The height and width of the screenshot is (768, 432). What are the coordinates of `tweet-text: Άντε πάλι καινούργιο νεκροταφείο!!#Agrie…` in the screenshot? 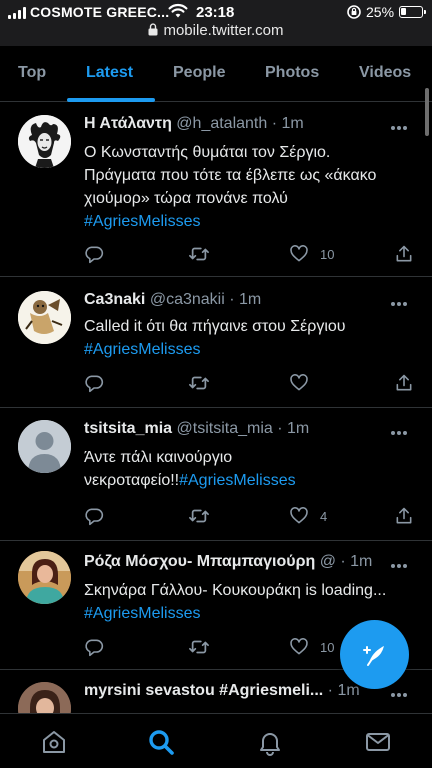 It's located at (249, 469).